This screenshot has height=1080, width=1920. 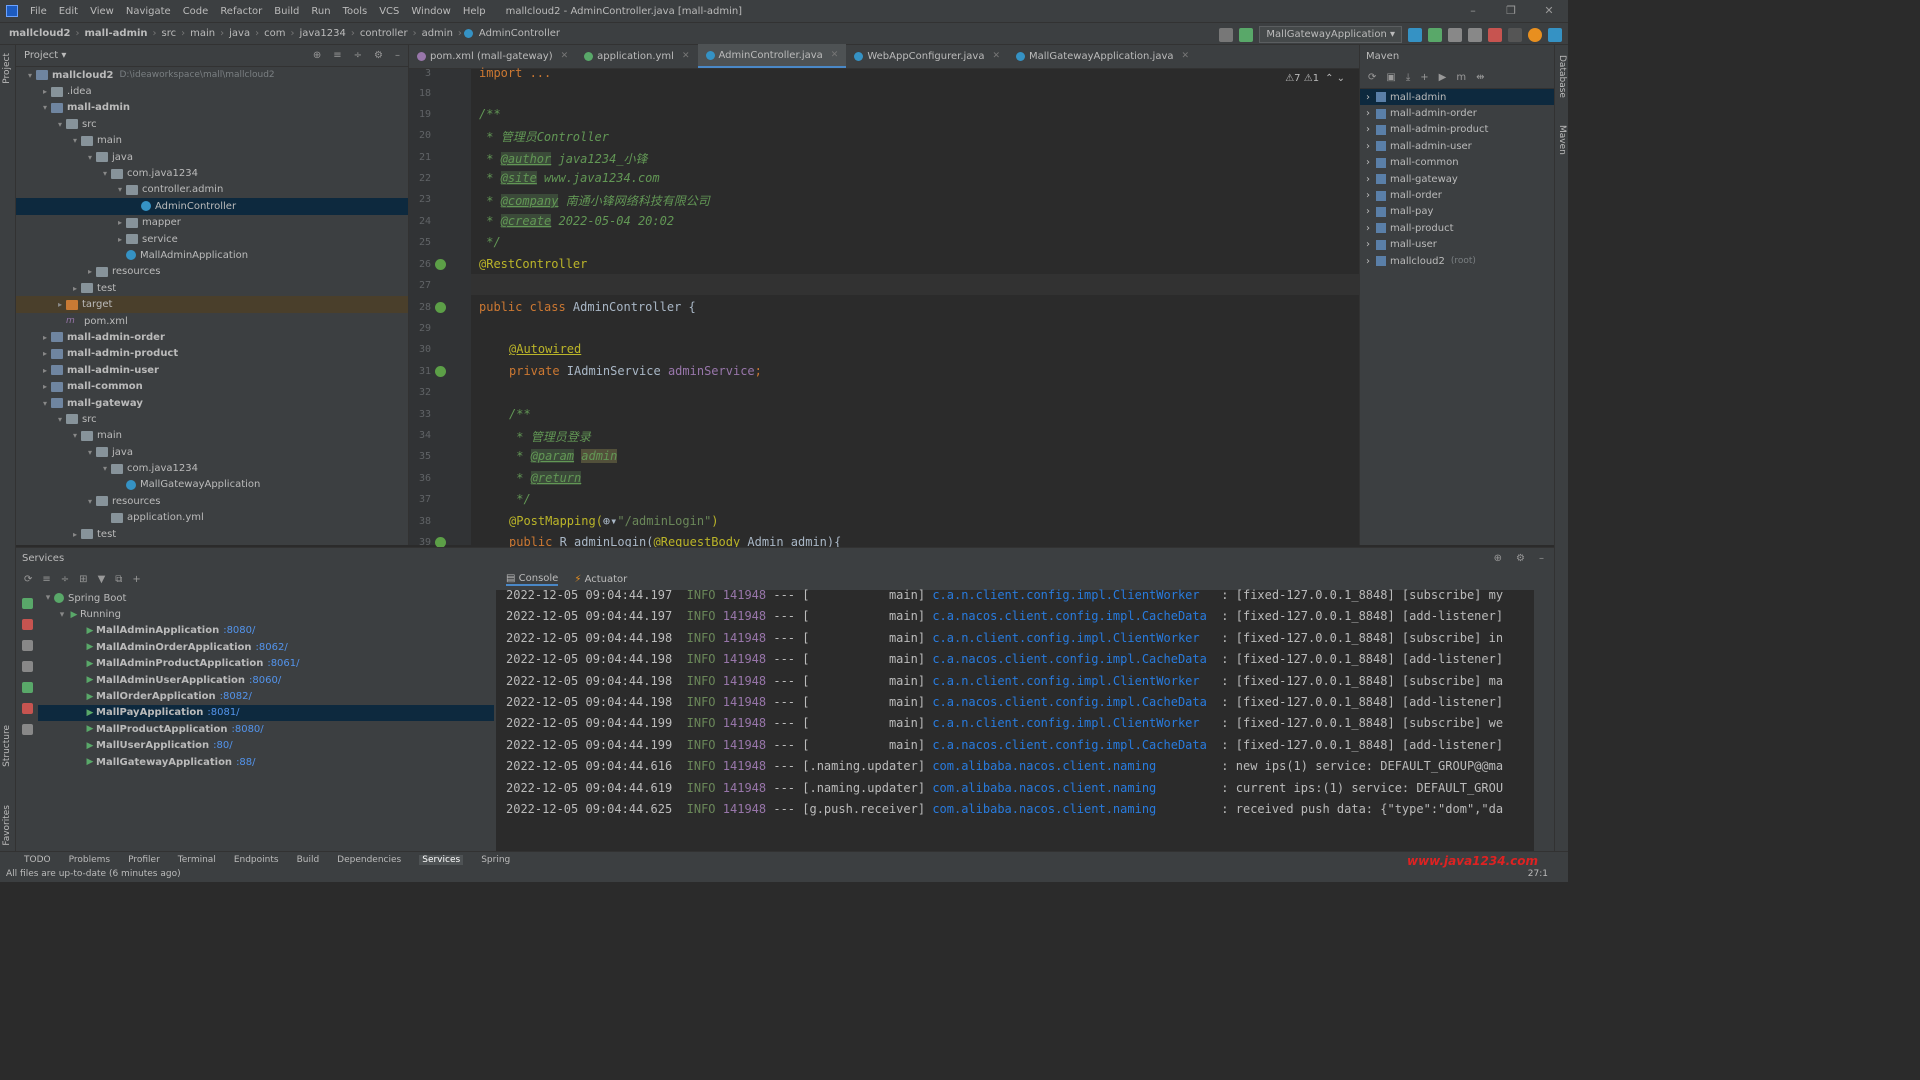 I want to click on tool-window-spring: Spring, so click(x=495, y=860).